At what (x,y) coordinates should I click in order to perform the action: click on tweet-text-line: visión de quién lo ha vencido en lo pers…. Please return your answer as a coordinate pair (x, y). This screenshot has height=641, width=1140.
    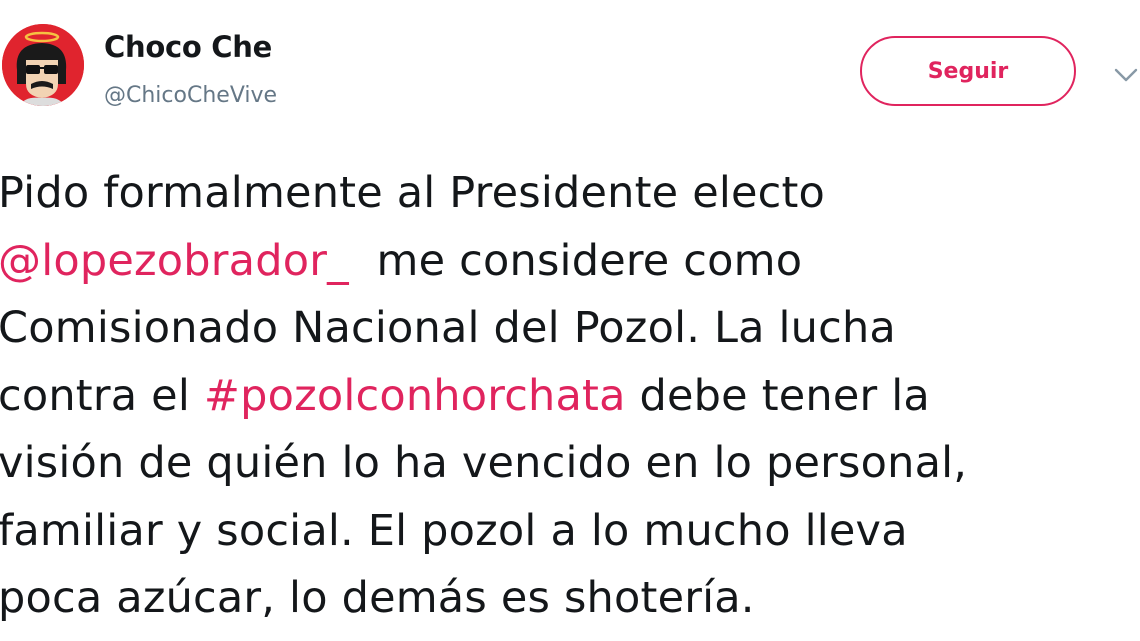
    Looking at the image, I should click on (569, 464).